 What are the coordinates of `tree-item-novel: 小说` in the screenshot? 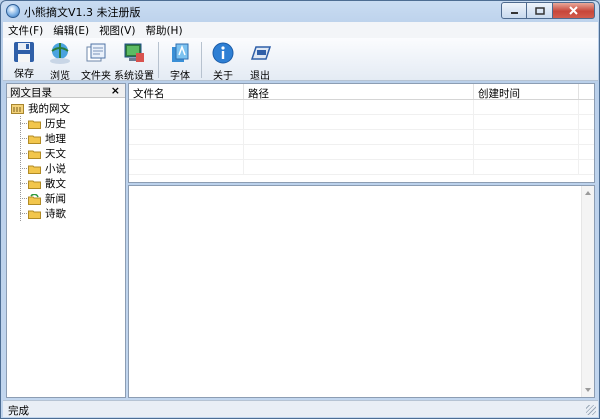 It's located at (66, 168).